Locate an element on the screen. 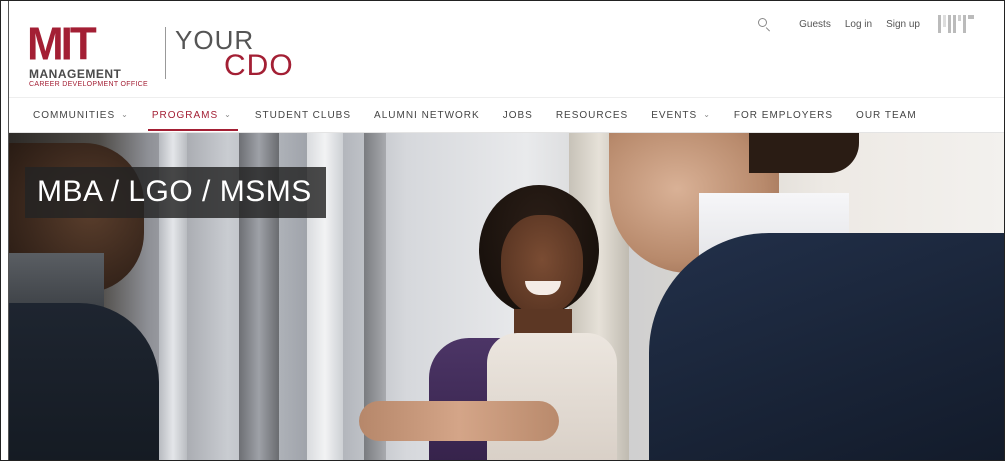 The height and width of the screenshot is (461, 1005). hero-person-center-face is located at coordinates (542, 265).